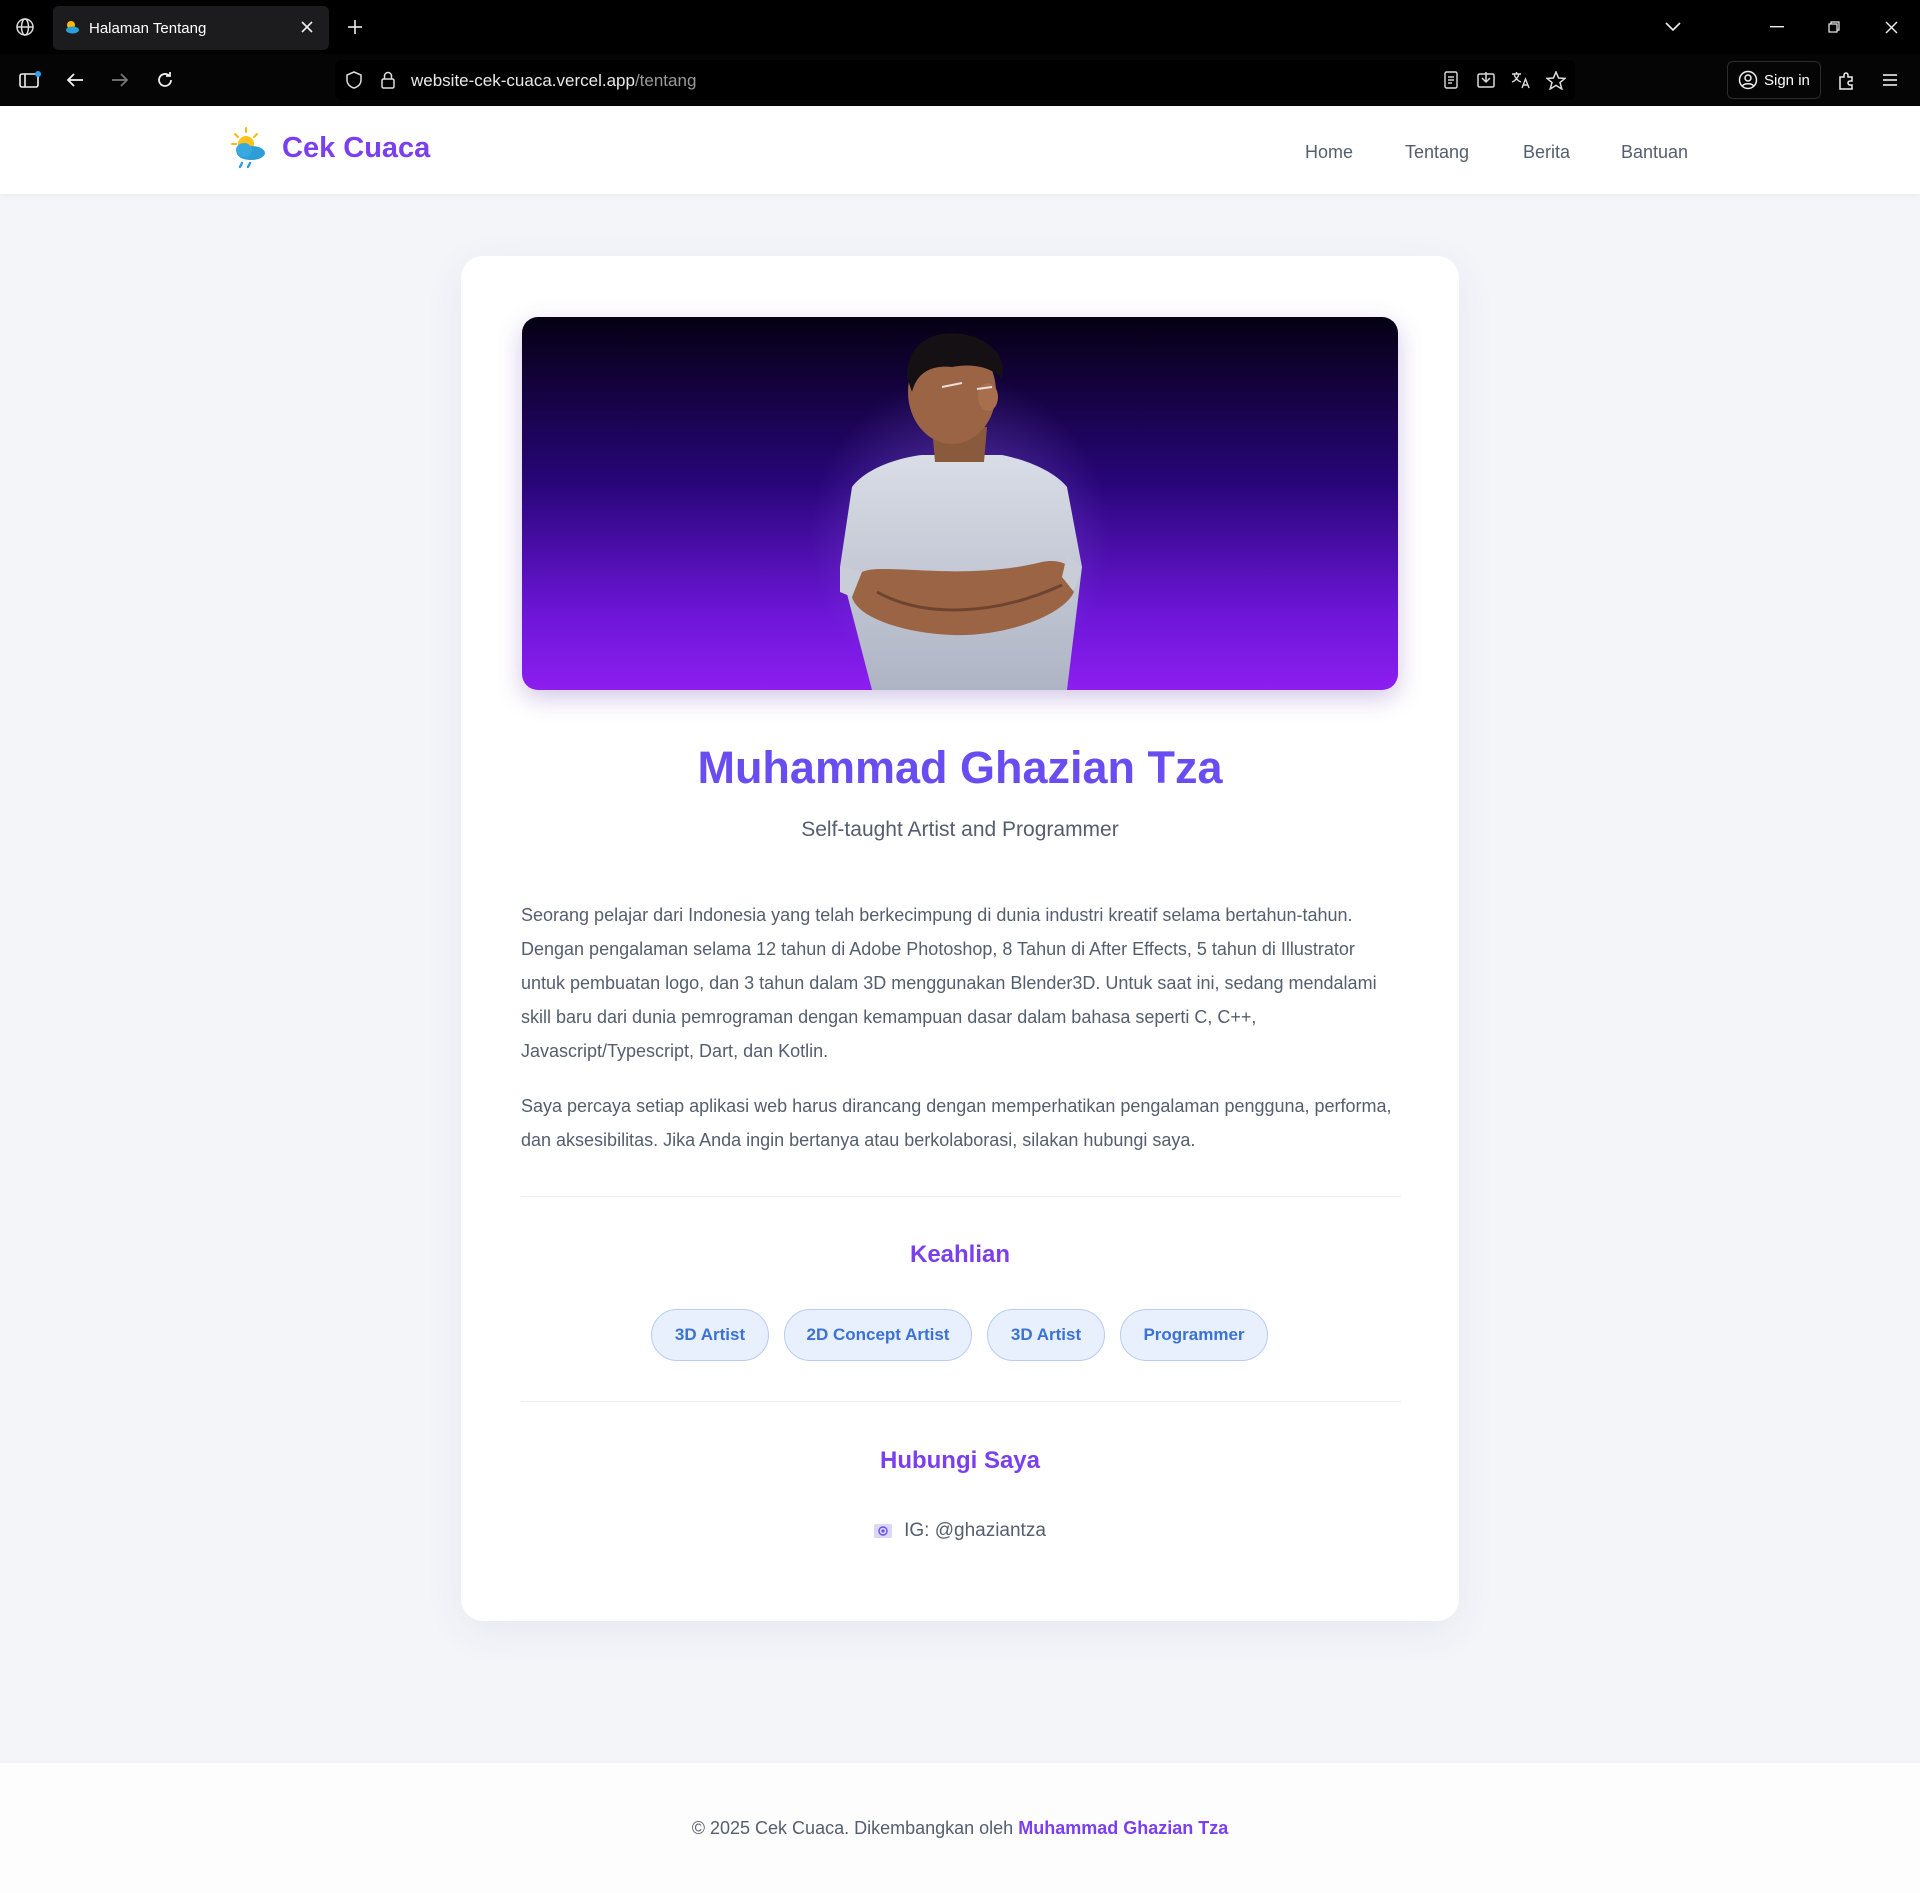 The height and width of the screenshot is (1893, 1920). I want to click on nav-bantuan: Bantuan, so click(1654, 152).